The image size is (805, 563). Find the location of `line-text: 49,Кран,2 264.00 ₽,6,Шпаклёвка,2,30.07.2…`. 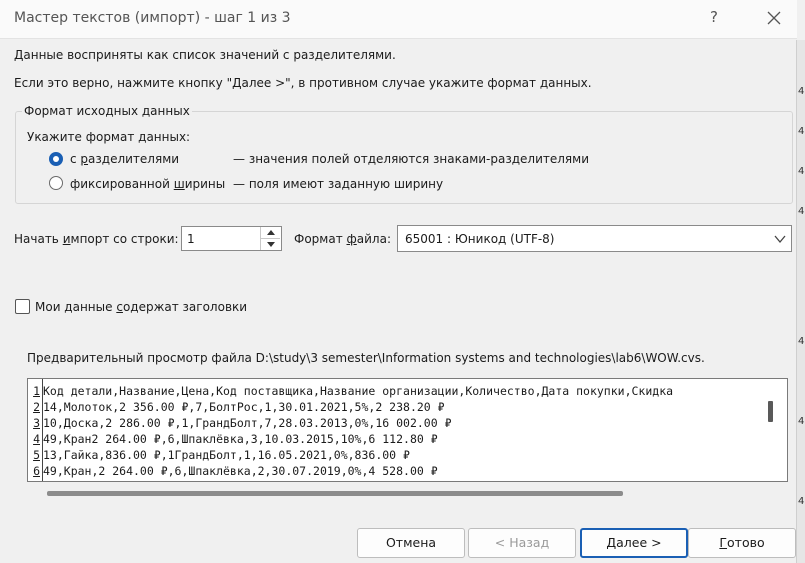

line-text: 49,Кран,2 264.00 ₽,6,Шпаклёвка,2,30.07.2… is located at coordinates (240, 471).